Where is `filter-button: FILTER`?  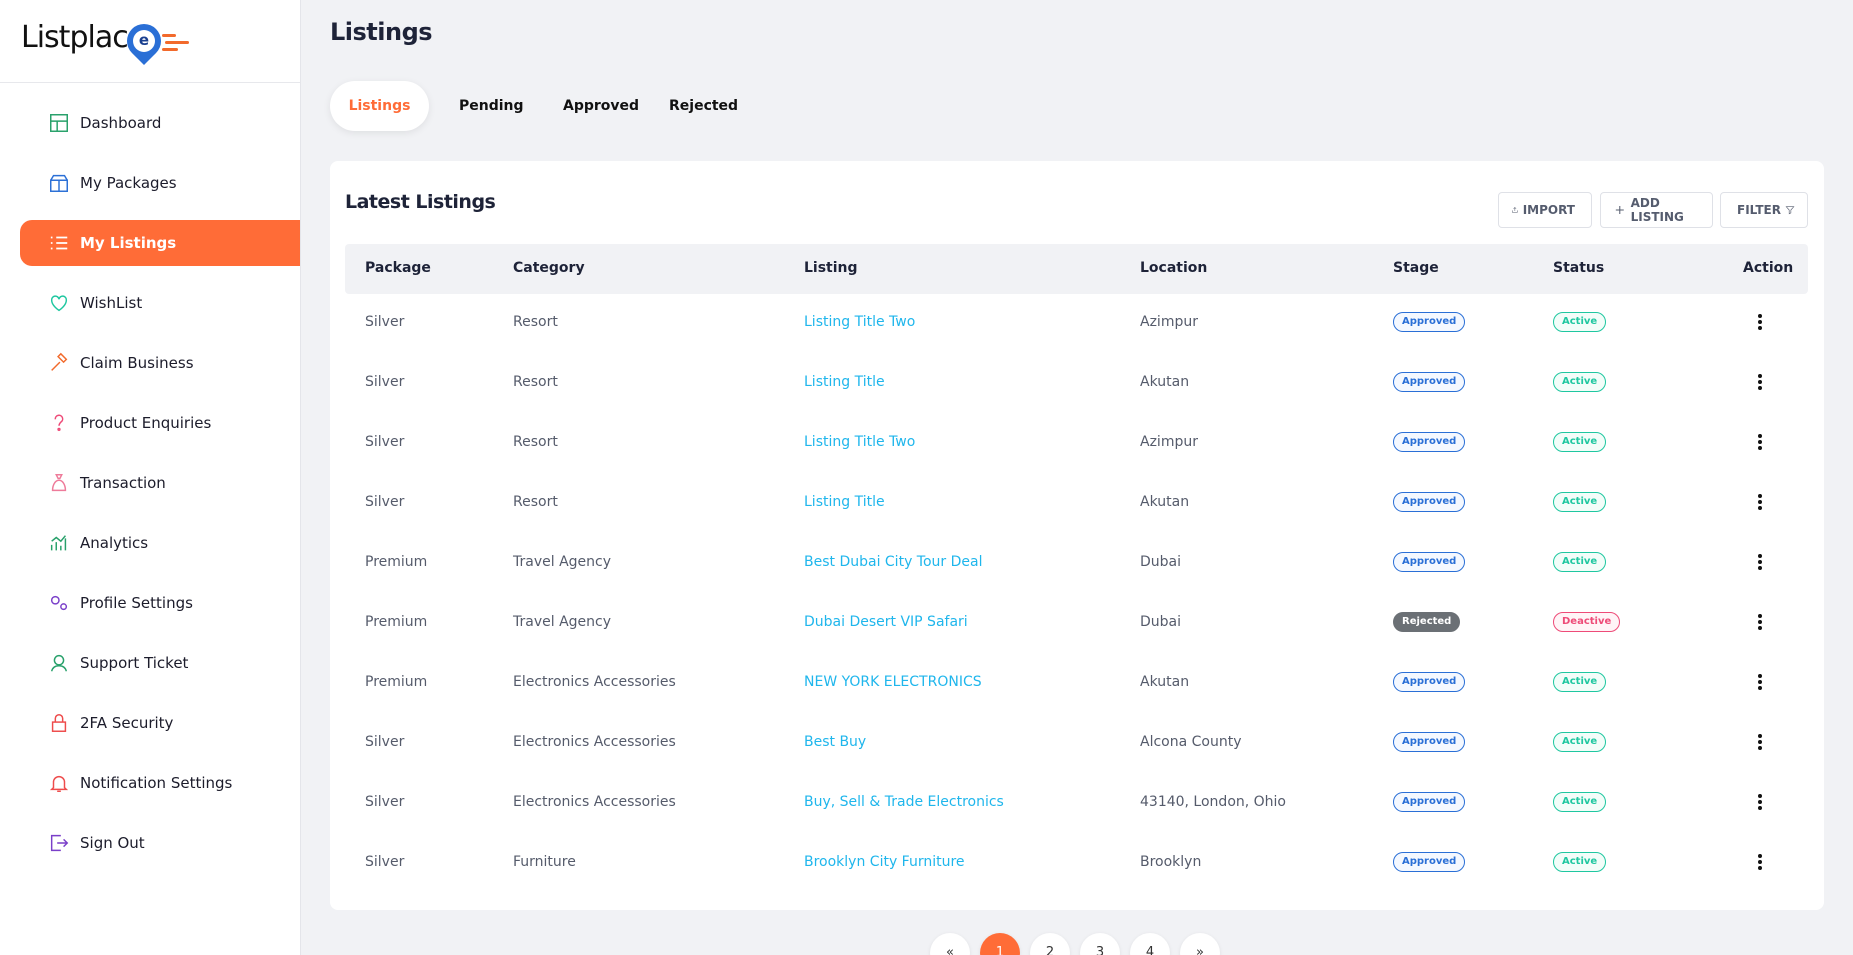
filter-button: FILTER is located at coordinates (1764, 210).